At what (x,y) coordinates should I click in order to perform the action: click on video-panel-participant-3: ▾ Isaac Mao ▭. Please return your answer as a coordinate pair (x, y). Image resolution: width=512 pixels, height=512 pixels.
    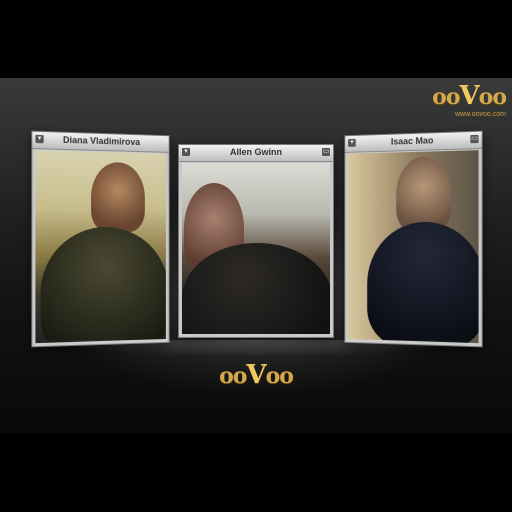
    Looking at the image, I should click on (413, 239).